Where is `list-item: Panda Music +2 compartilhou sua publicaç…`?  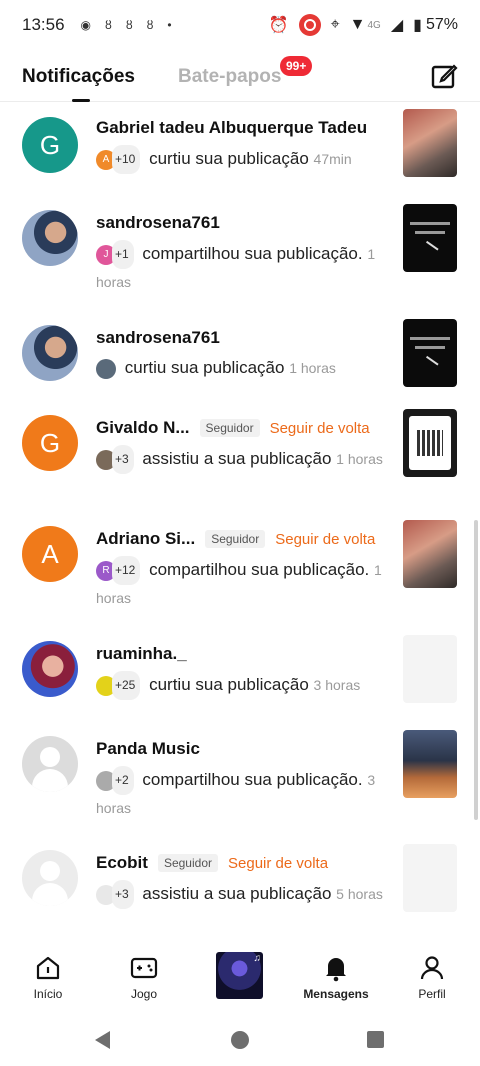
list-item: Panda Music +2 compartilhou sua publicaç… is located at coordinates (240, 788).